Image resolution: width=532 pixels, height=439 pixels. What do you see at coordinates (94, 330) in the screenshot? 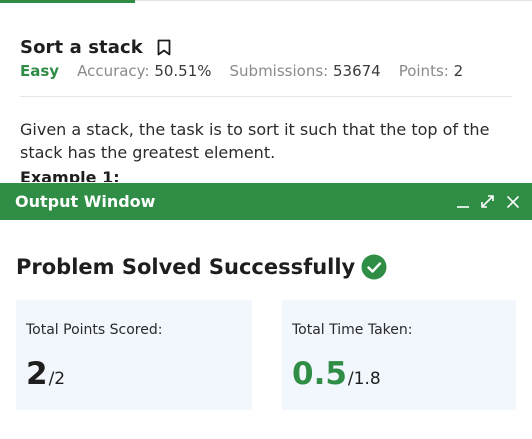
I see `points-scored-label: Total Points Scored:` at bounding box center [94, 330].